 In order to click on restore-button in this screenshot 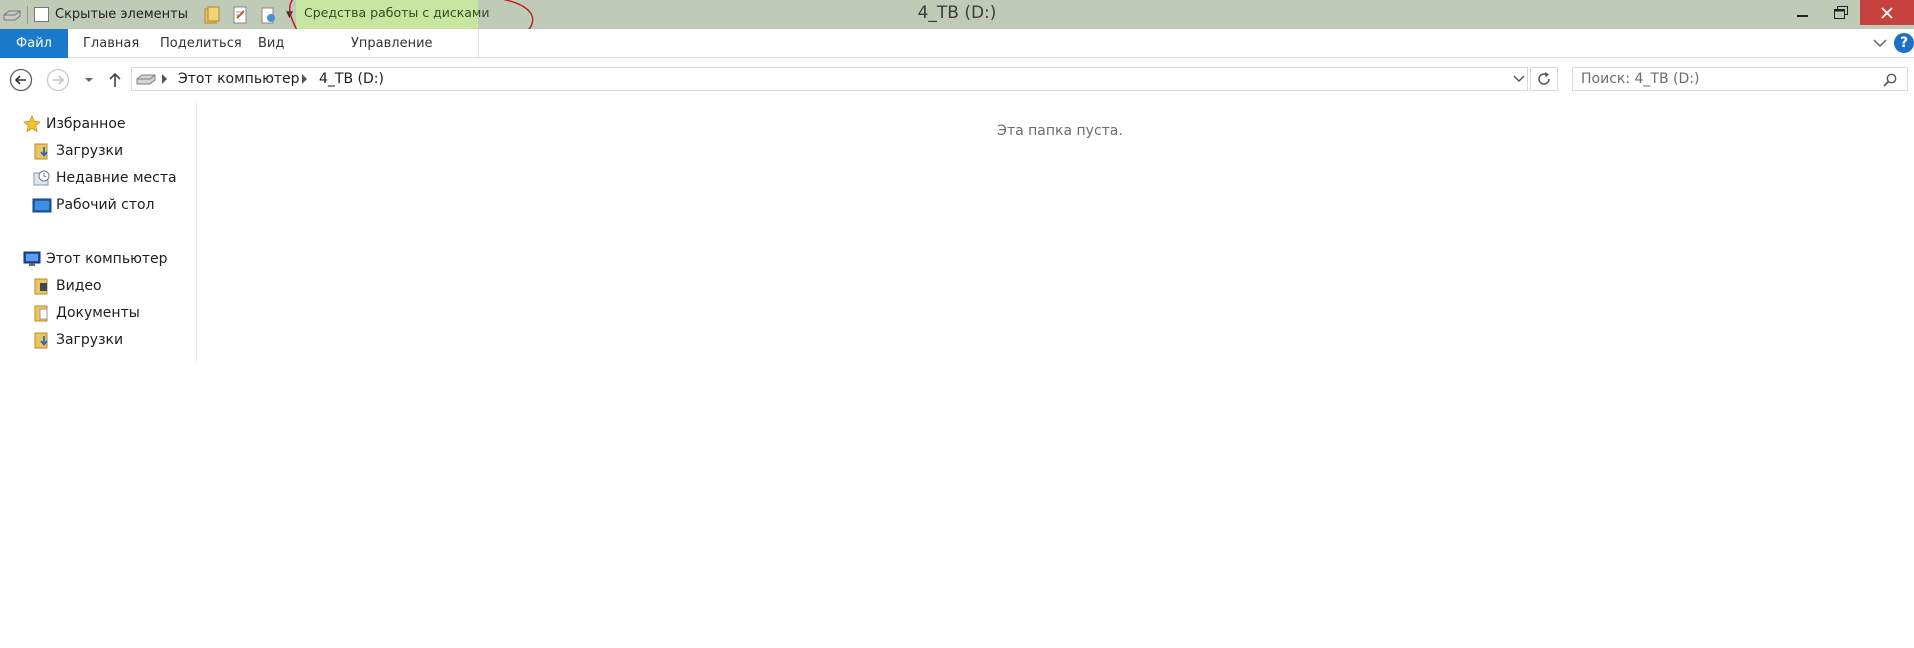, I will do `click(1841, 12)`.